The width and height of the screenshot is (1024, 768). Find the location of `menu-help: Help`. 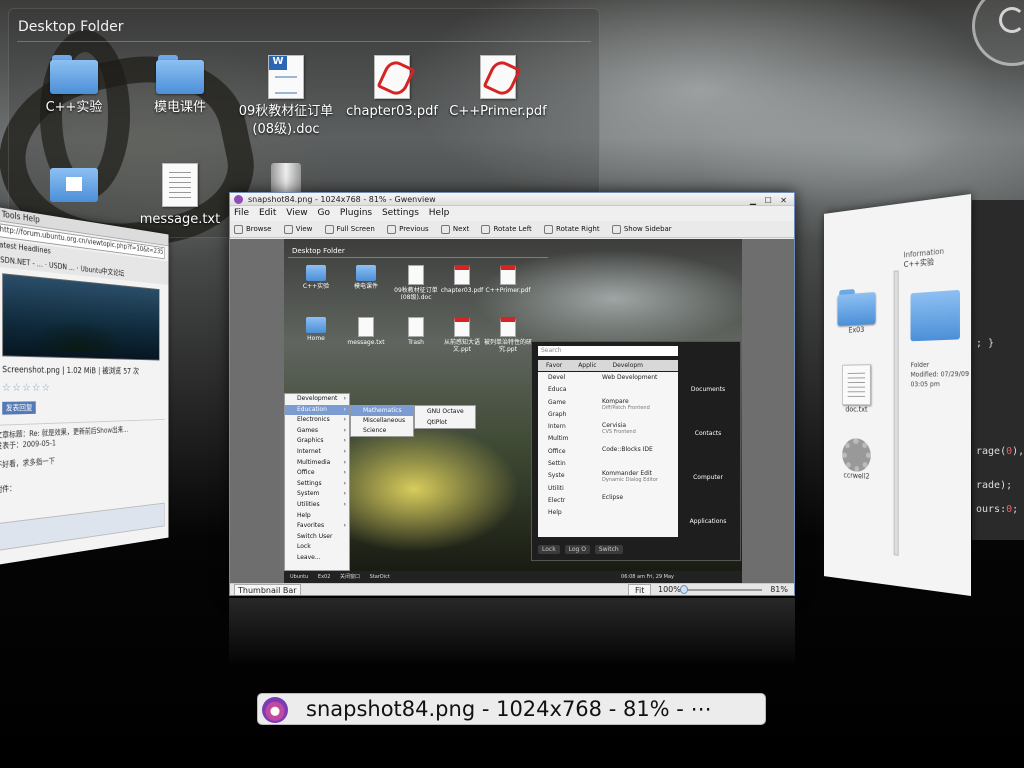

menu-help: Help is located at coordinates (439, 213).